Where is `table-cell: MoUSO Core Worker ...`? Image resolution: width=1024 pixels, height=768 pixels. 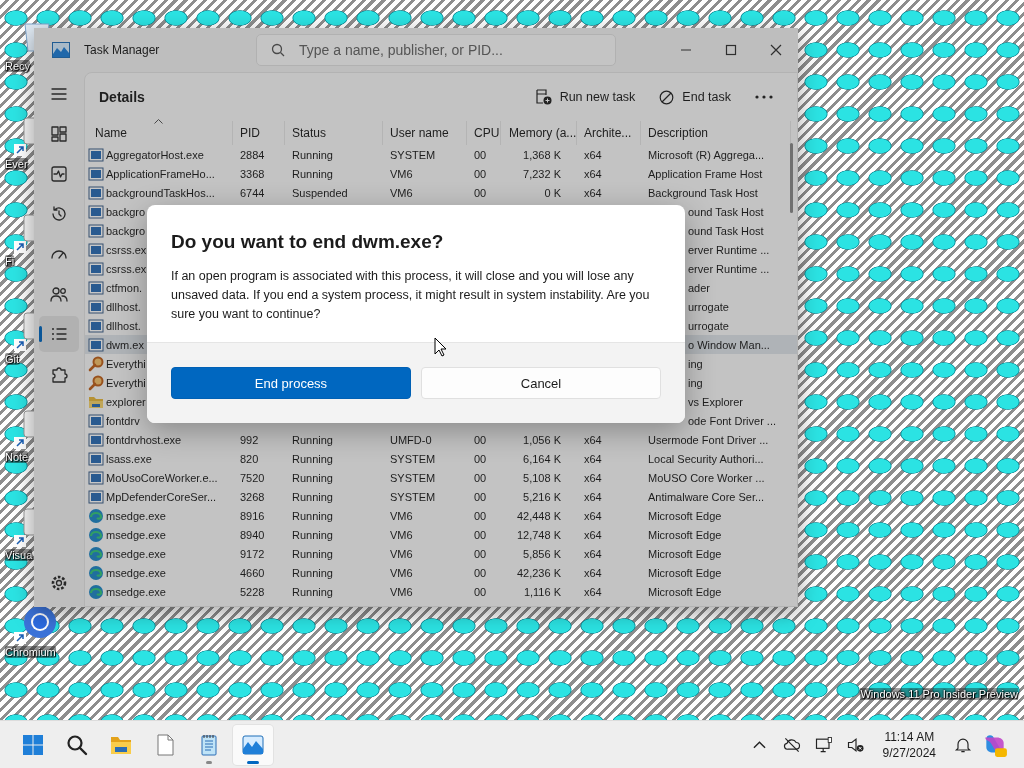 table-cell: MoUSO Core Worker ... is located at coordinates (706, 477).